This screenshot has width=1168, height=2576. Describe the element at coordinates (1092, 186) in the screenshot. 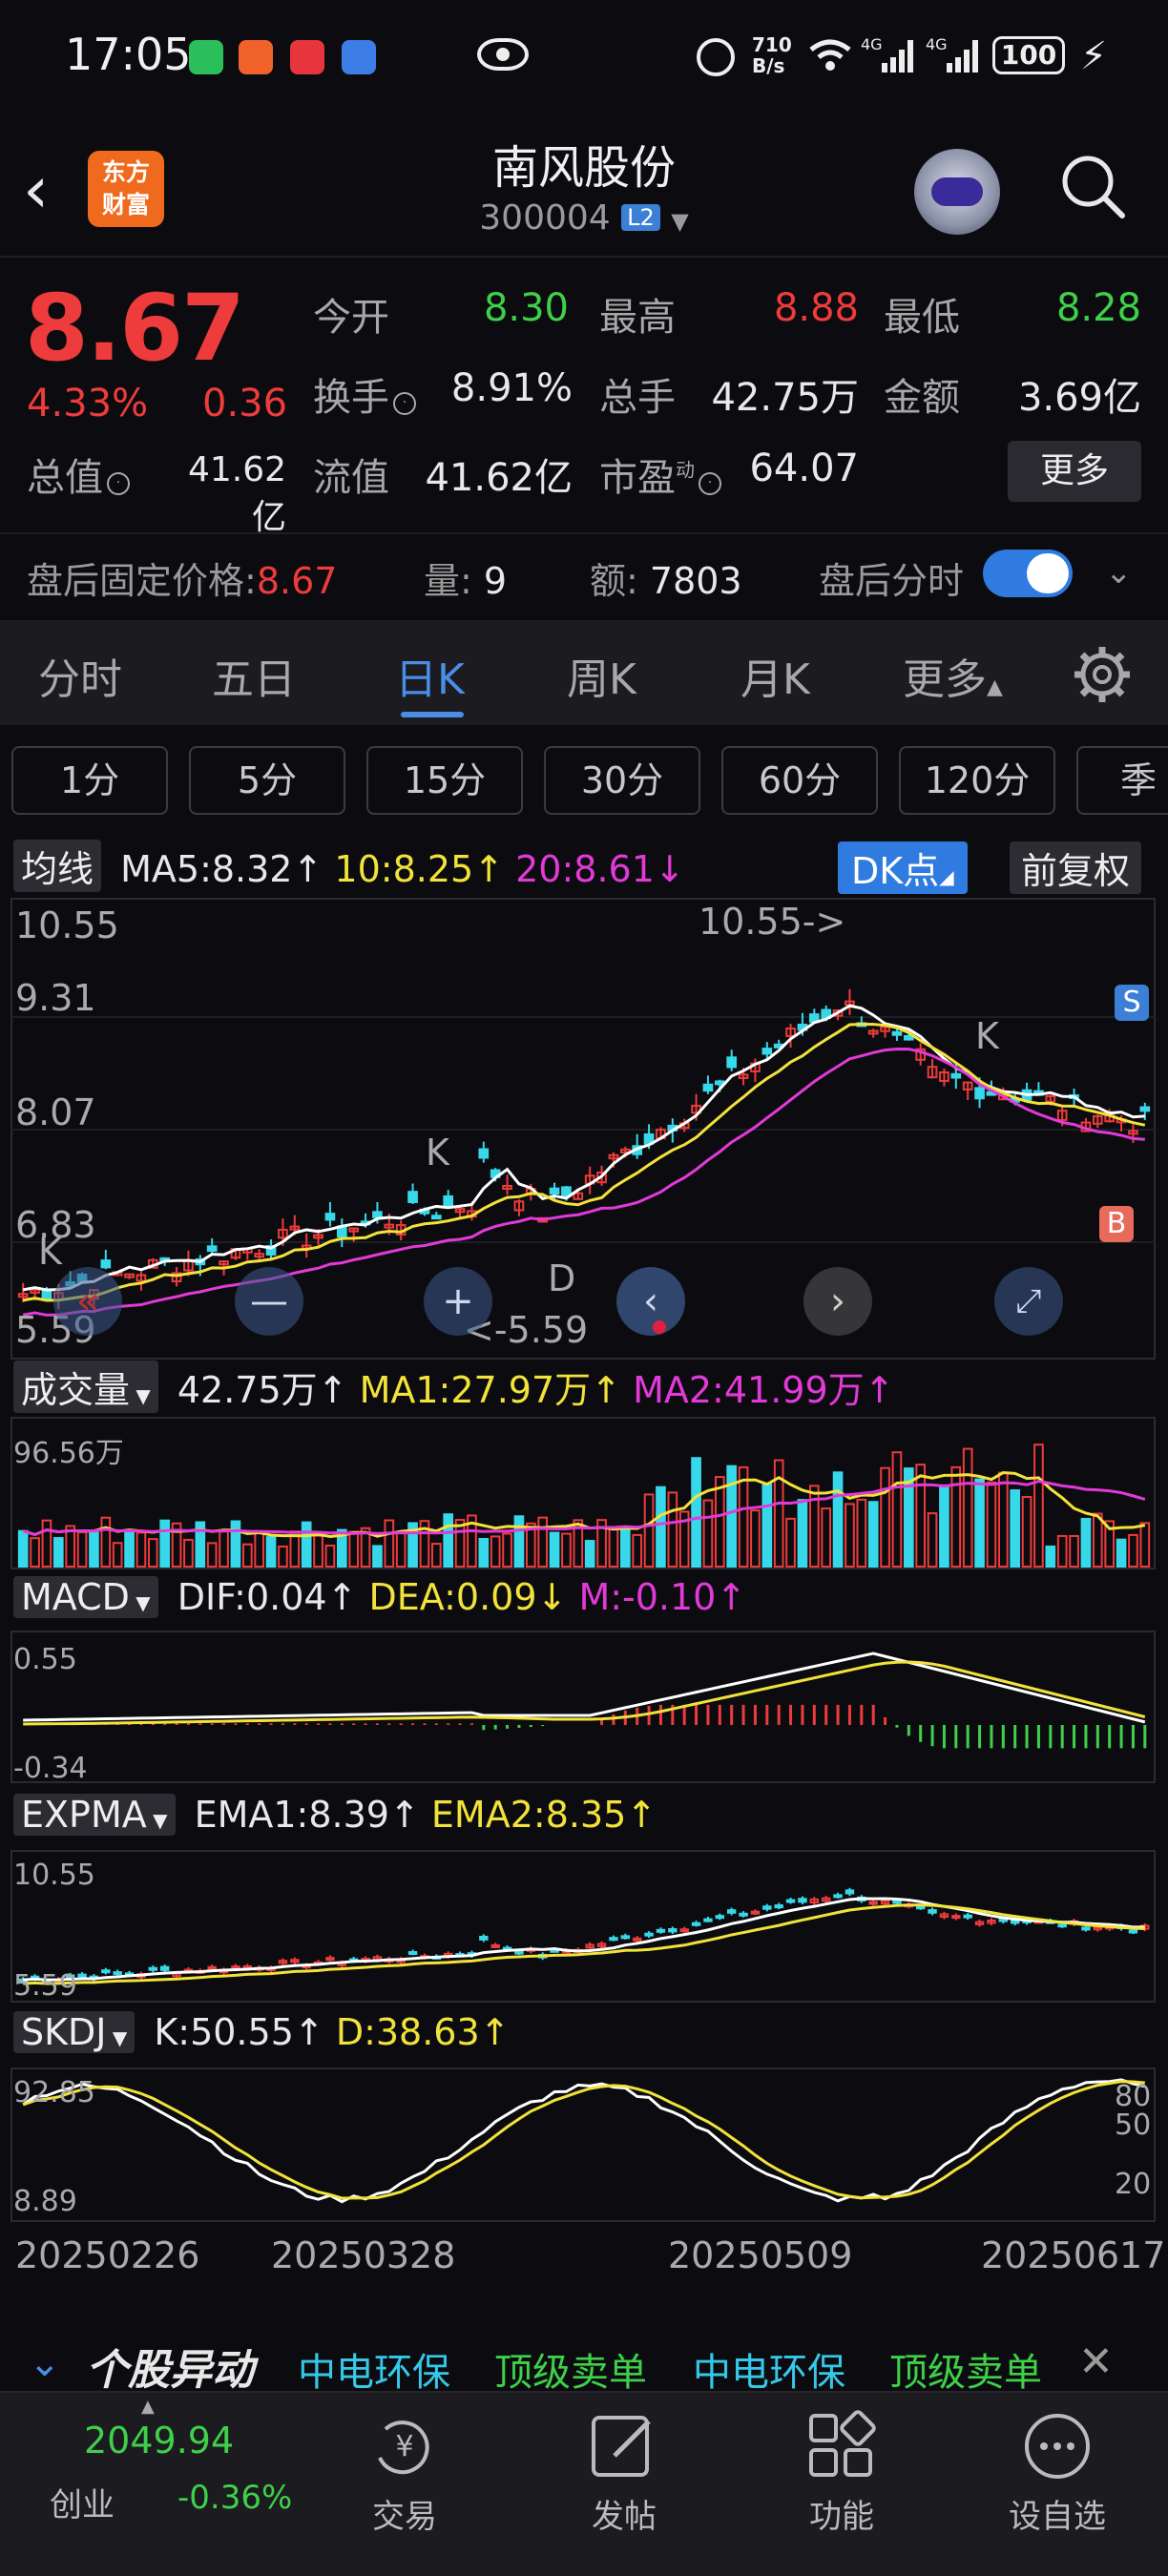

I see `search-icon` at that location.